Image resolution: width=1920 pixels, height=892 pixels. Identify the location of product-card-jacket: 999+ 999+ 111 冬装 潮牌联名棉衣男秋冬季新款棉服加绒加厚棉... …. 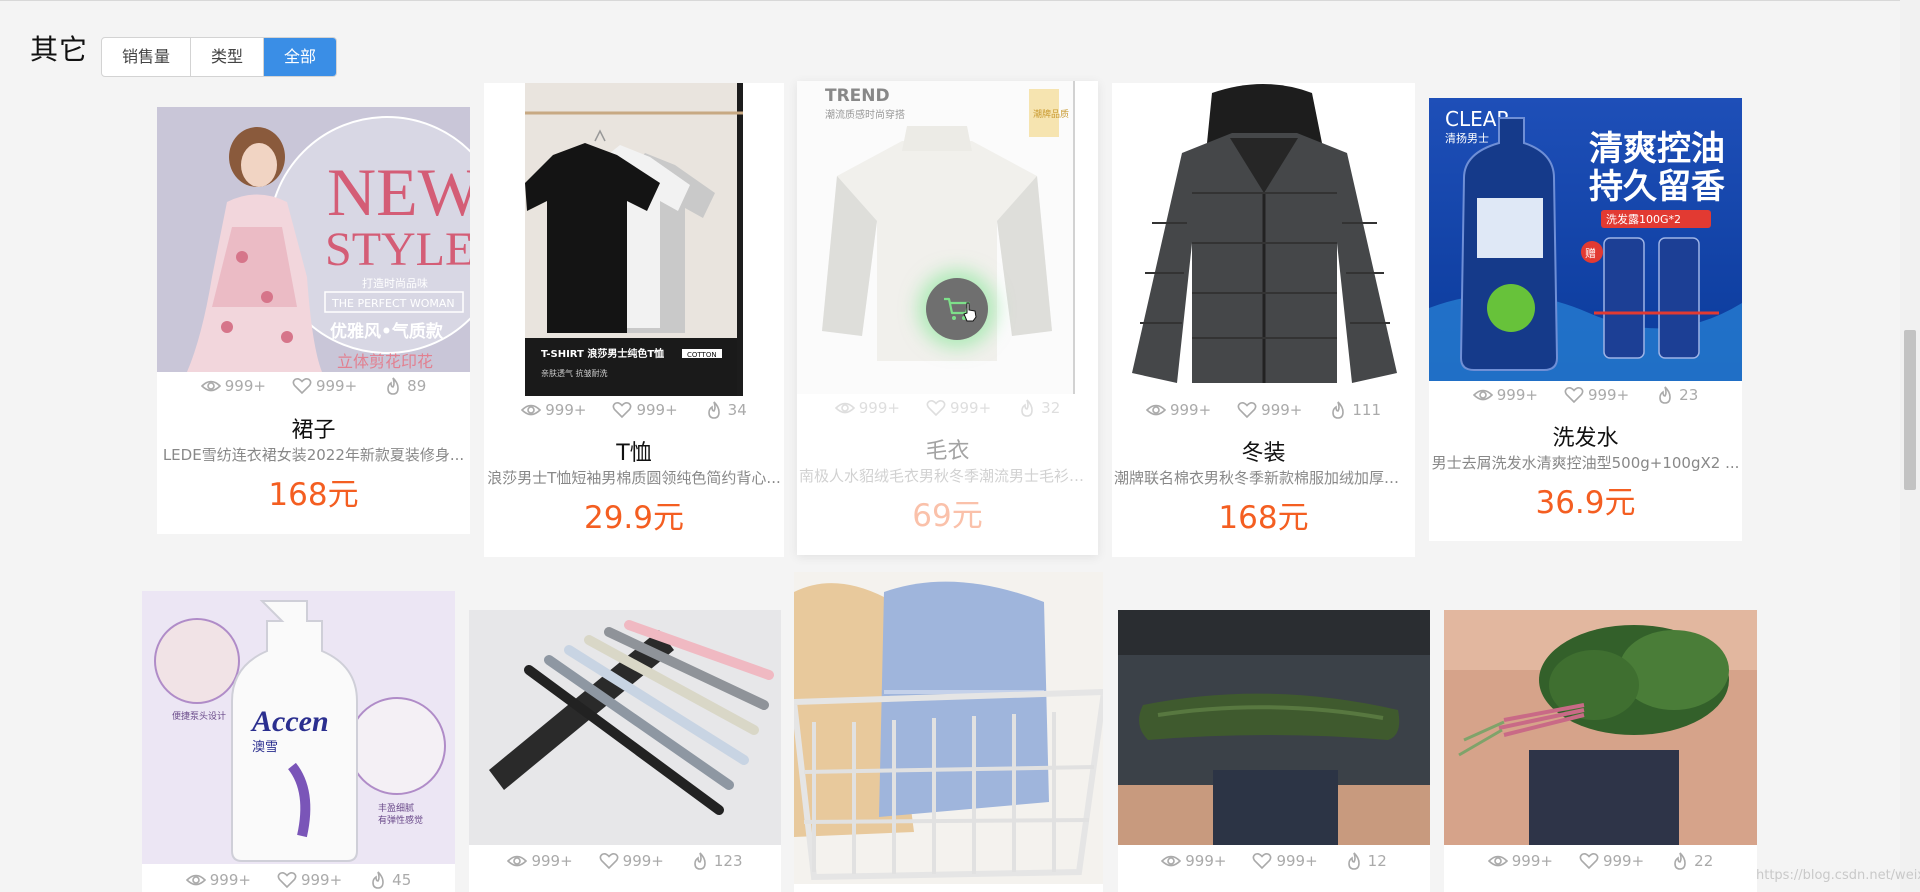
(1263, 320).